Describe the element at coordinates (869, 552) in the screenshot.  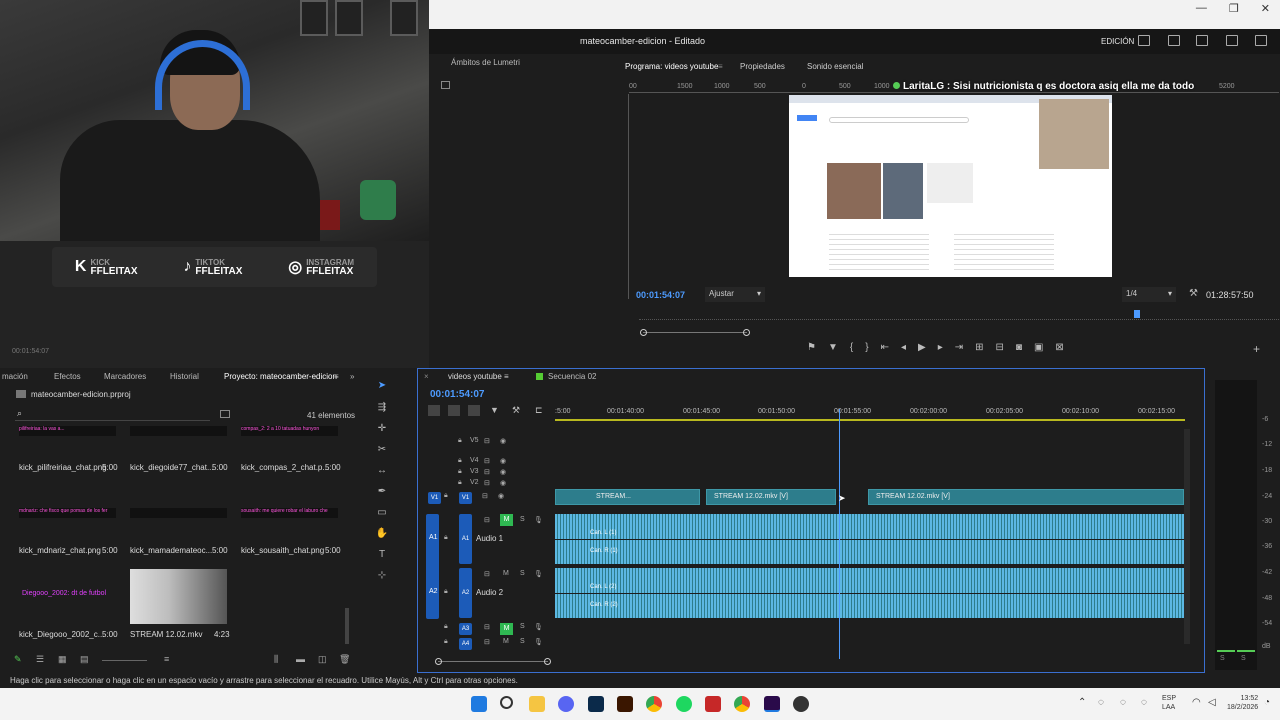
I see `audio-clip-a1-right: Can. R (1)` at that location.